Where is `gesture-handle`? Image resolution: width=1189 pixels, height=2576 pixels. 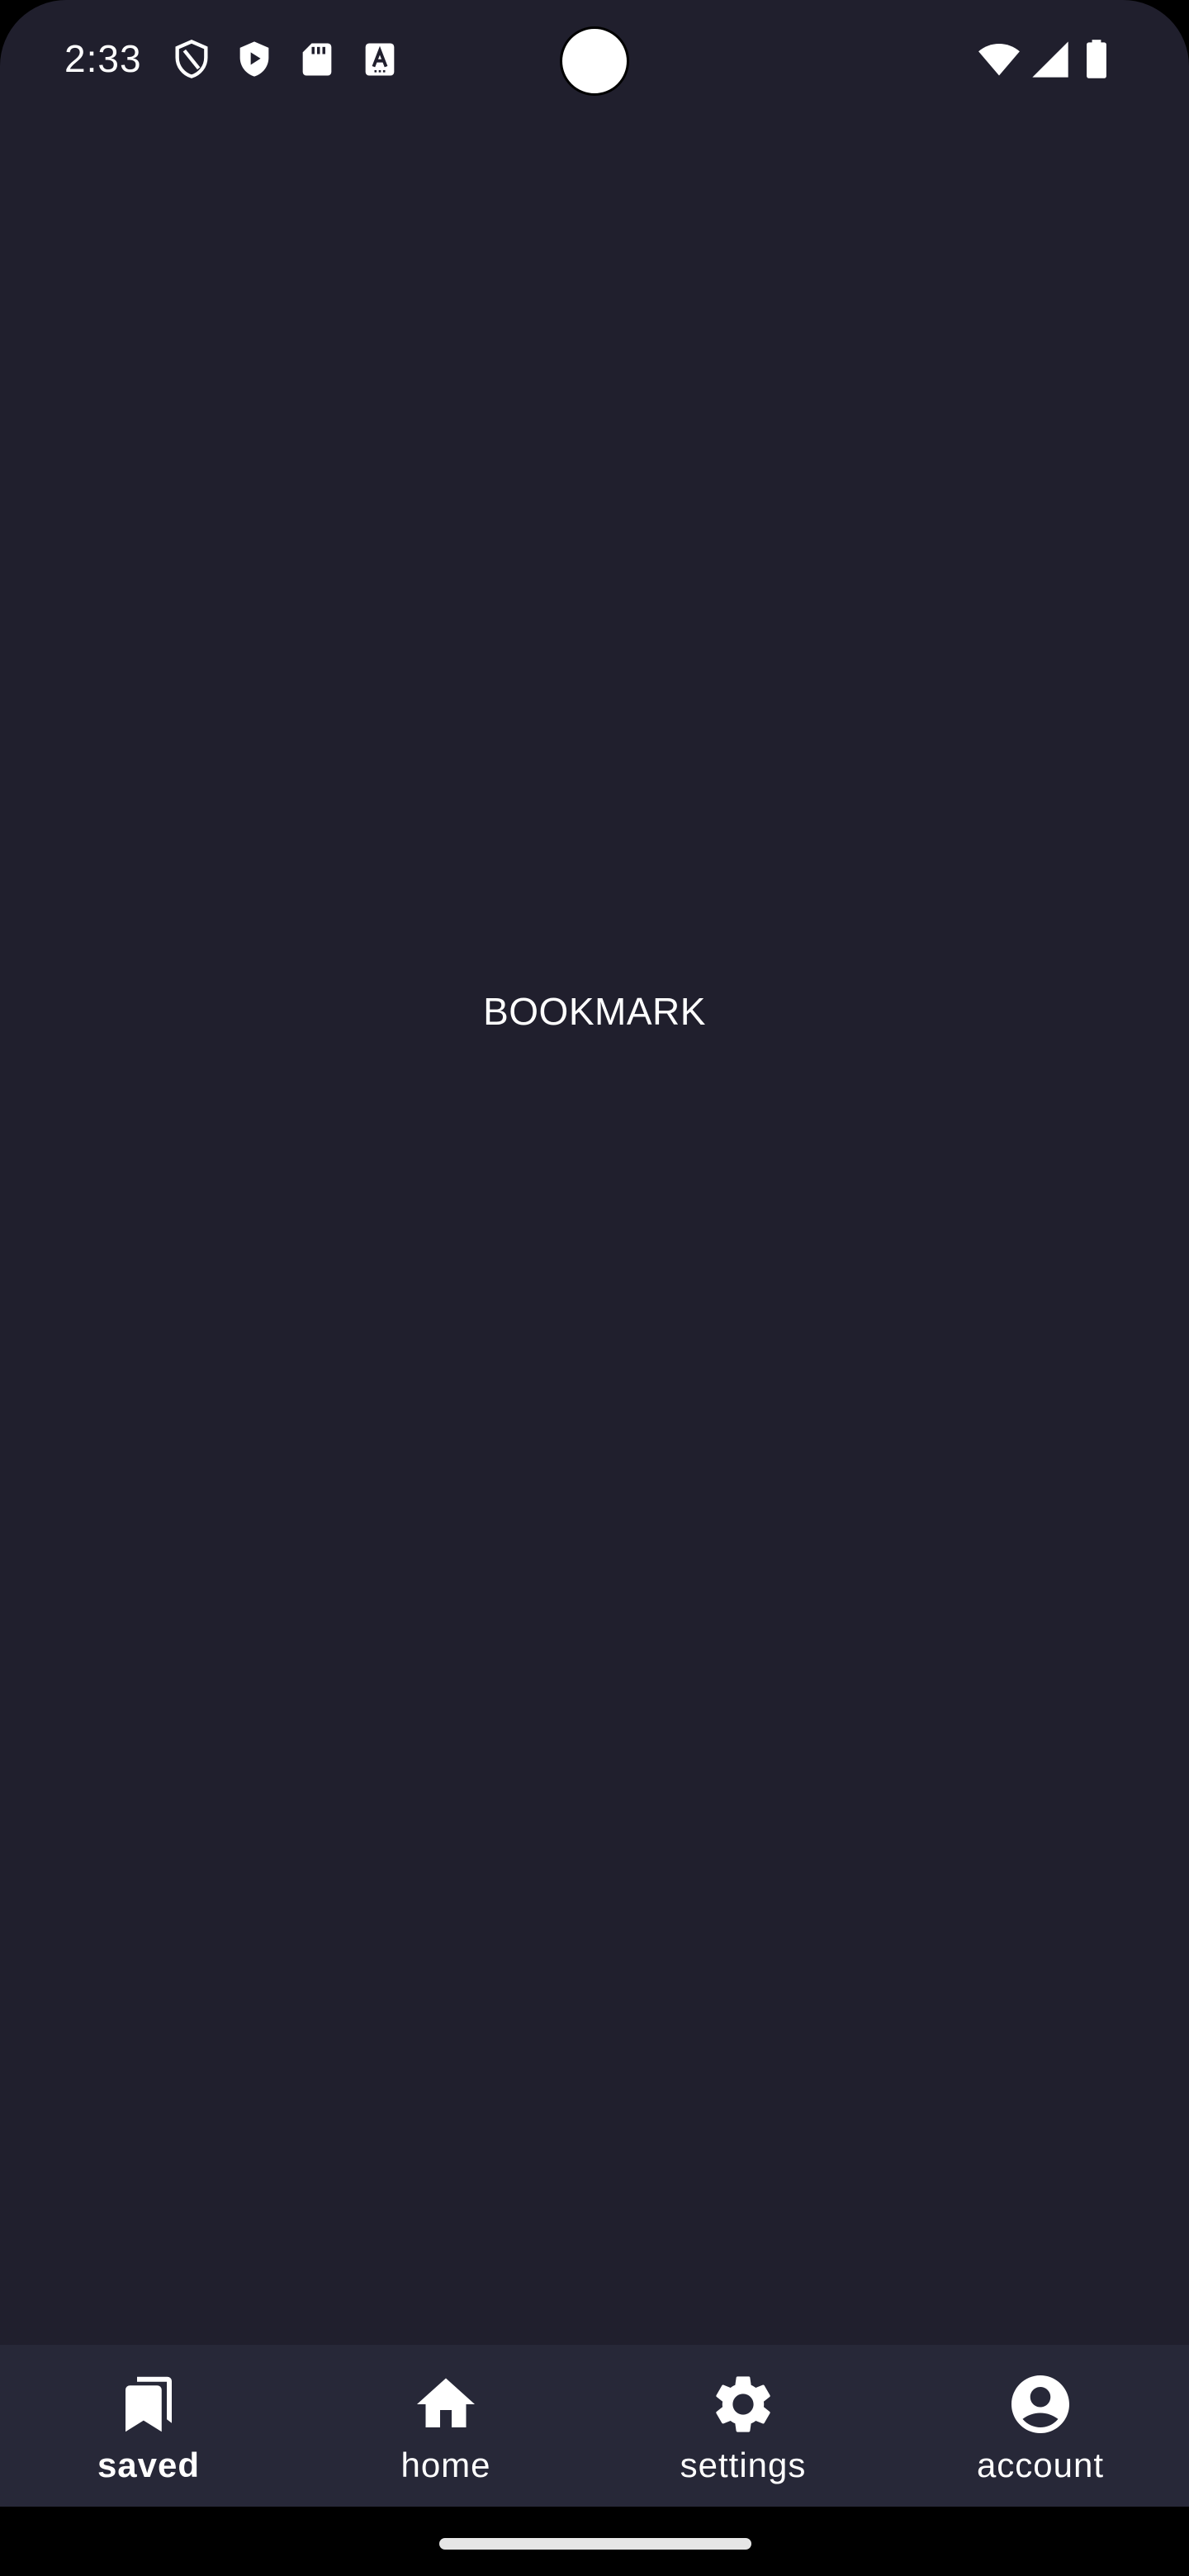 gesture-handle is located at coordinates (595, 2544).